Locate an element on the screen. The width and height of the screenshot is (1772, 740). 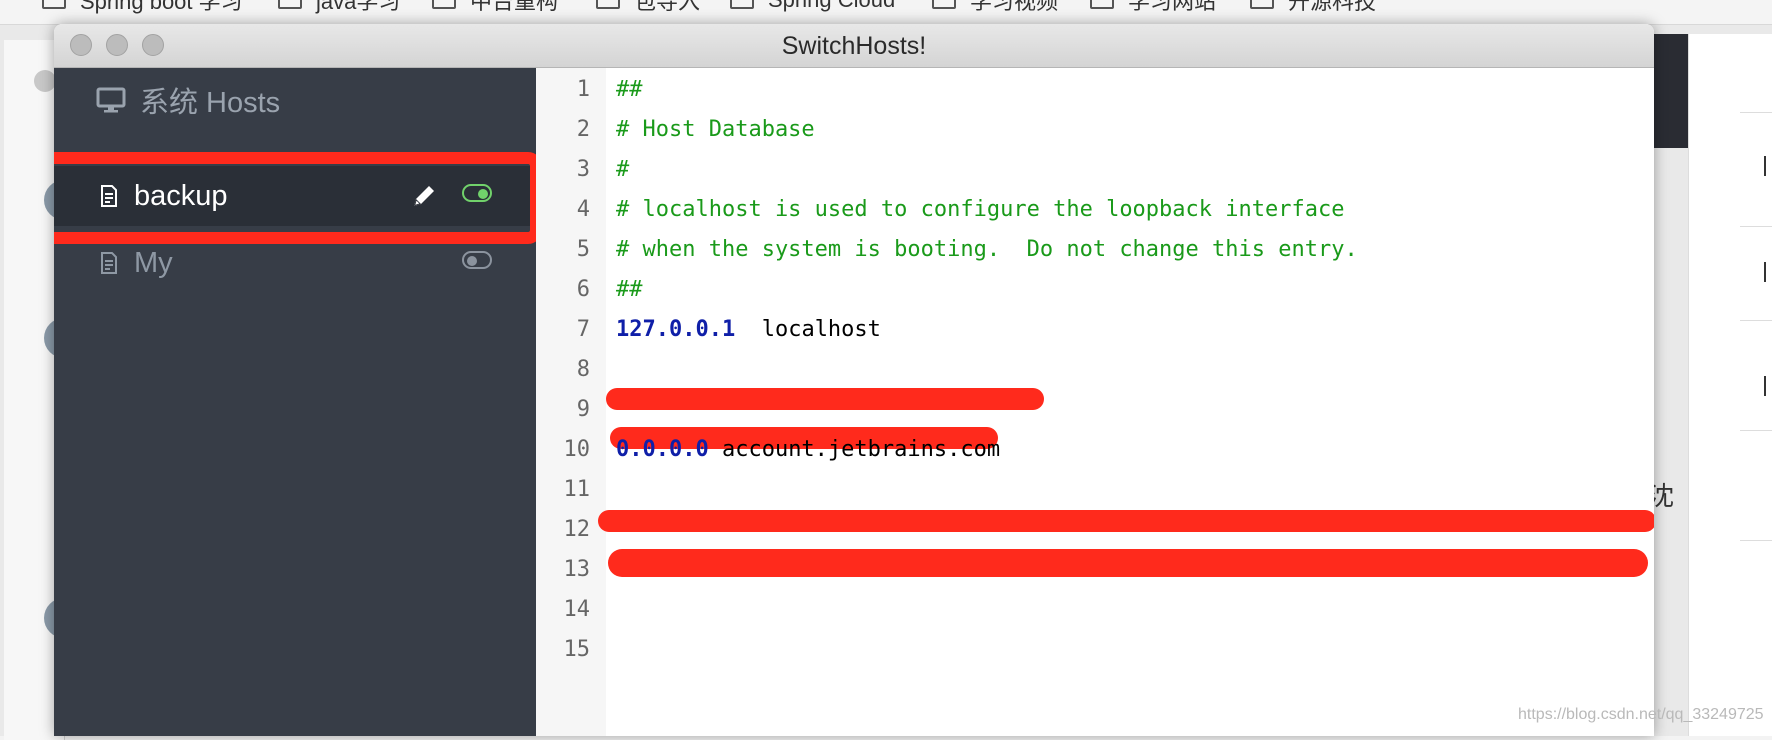
bookmark-label: 学习视频 is located at coordinates (1014, 7).